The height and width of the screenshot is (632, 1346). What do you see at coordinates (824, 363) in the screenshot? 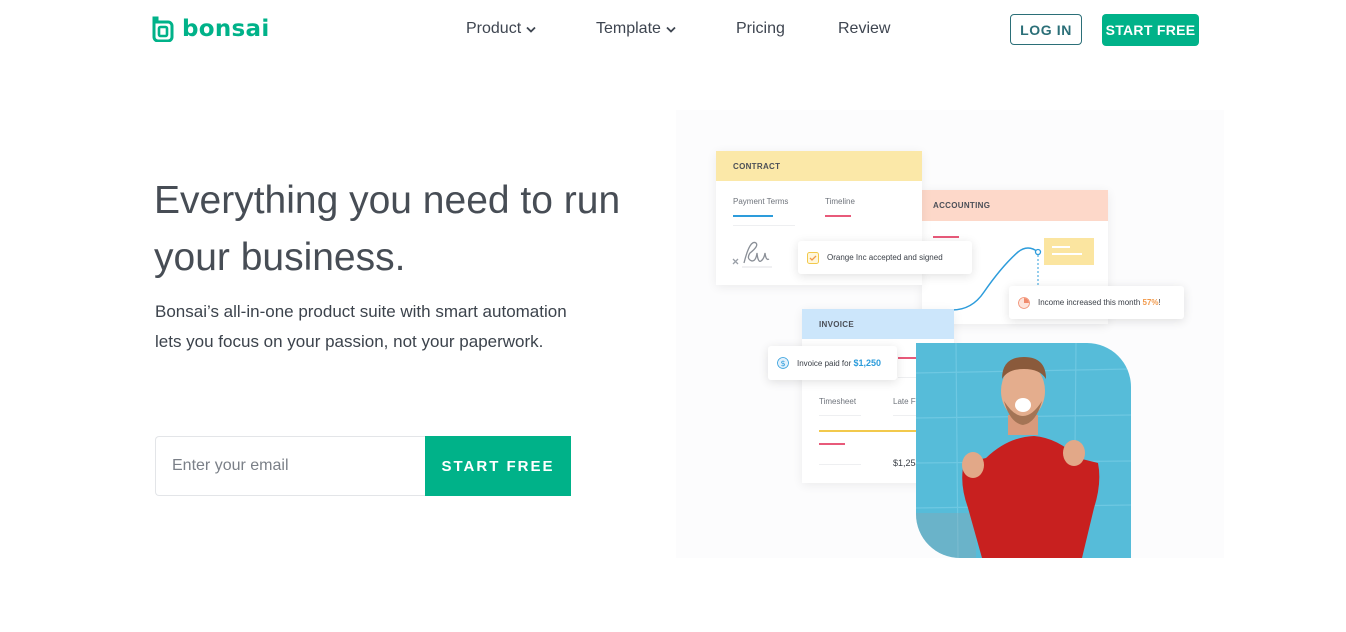
I see `invoice-toast-prefix: Invoice paid for` at bounding box center [824, 363].